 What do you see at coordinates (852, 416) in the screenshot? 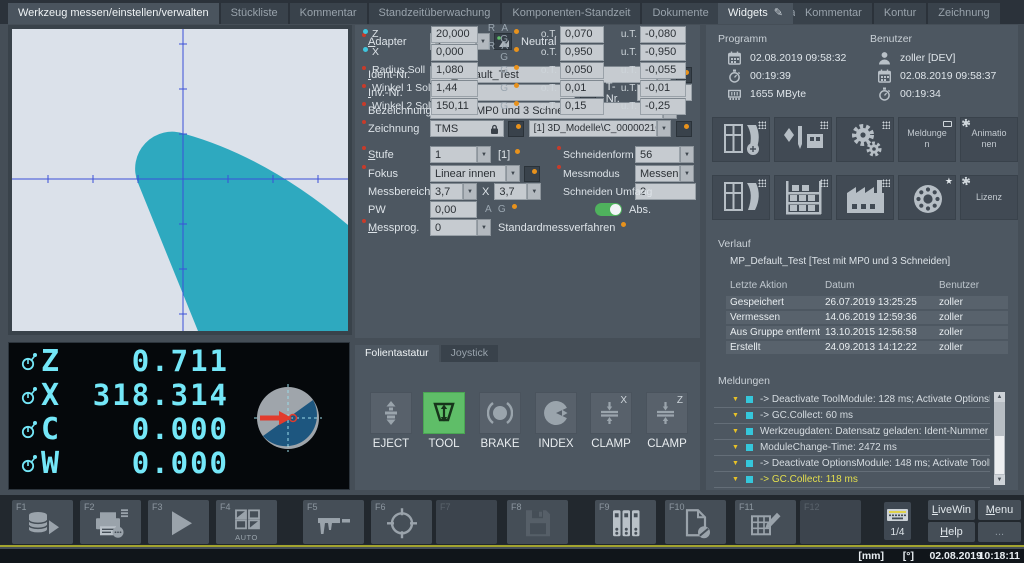
I see `meldung-item: ▼ -> GC.Collect: 60 ms` at bounding box center [852, 416].